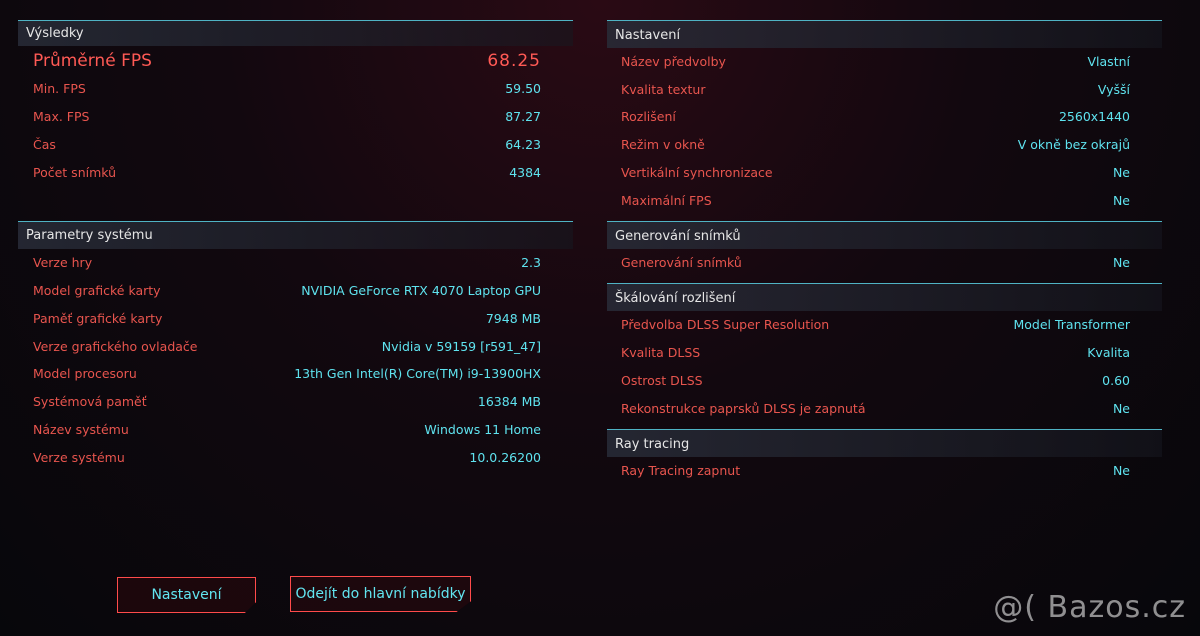  Describe the element at coordinates (1094, 116) in the screenshot. I see `settings-row-value: 2560x1440` at that location.